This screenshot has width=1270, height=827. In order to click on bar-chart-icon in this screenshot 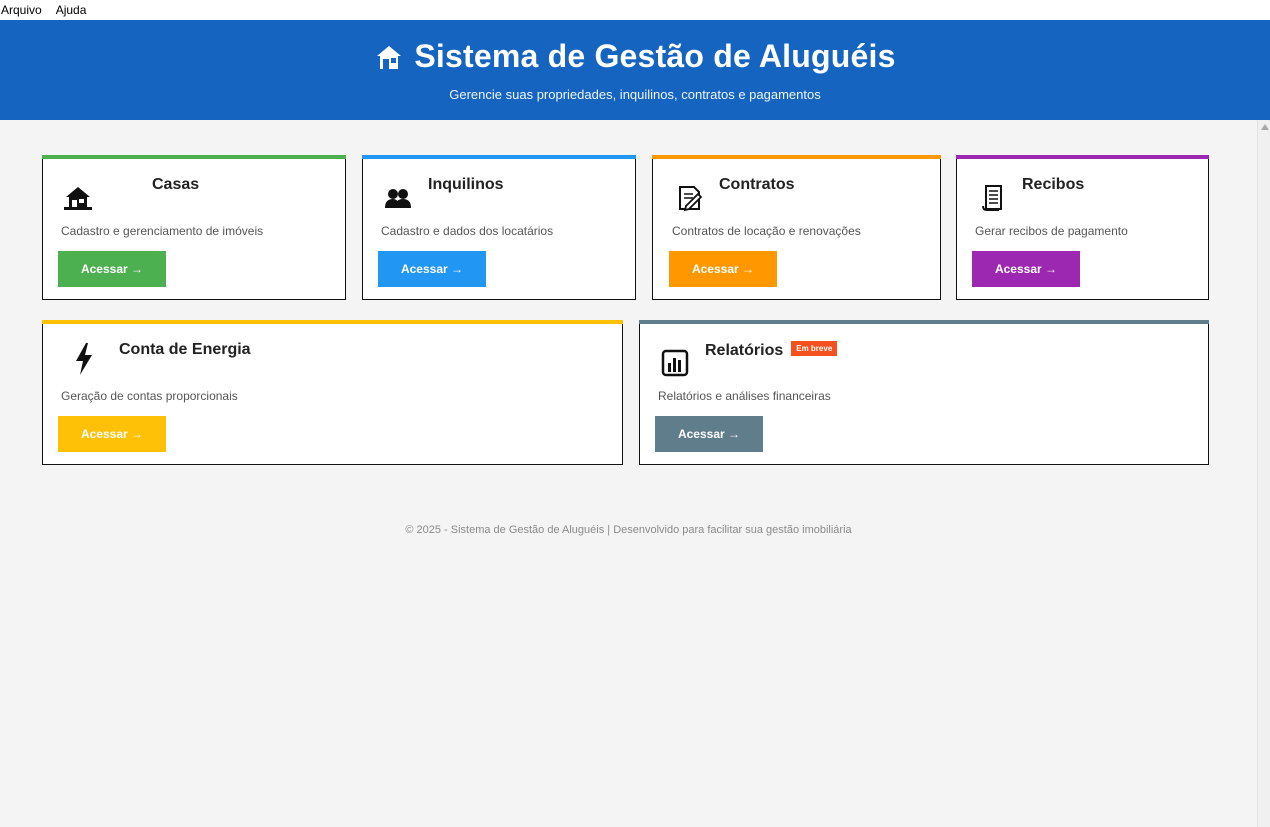, I will do `click(675, 363)`.